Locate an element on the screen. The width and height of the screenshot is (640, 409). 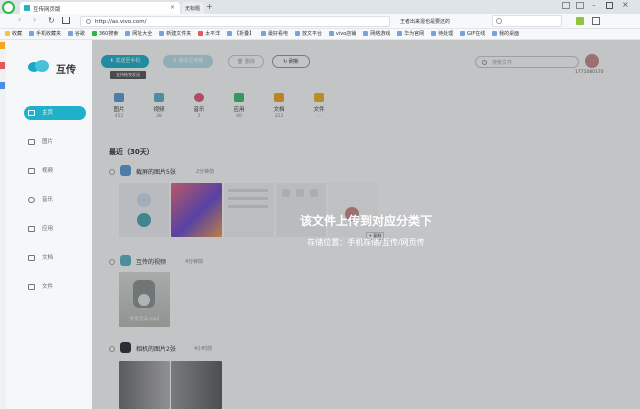
back-icon: ‹ is located at coordinates (19, 19).